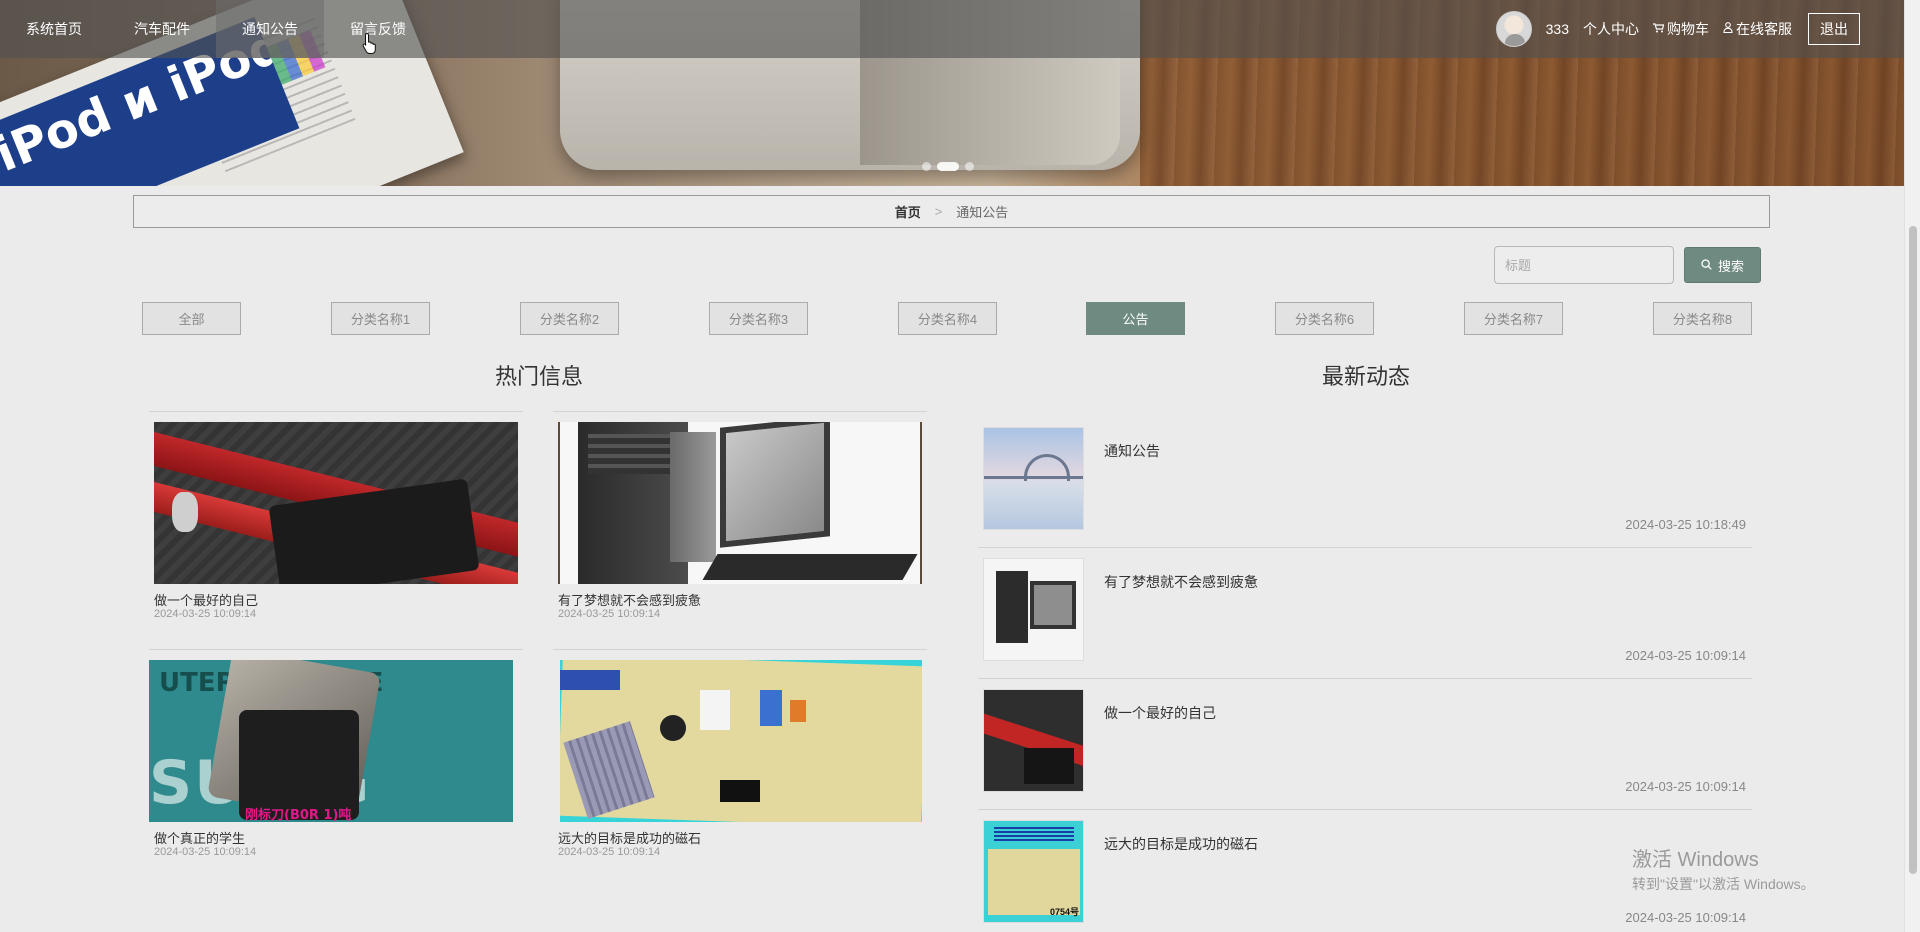 The image size is (1920, 932). Describe the element at coordinates (1685, 524) in the screenshot. I see `latest-item-date: 2024-03-25 10:18:49` at that location.